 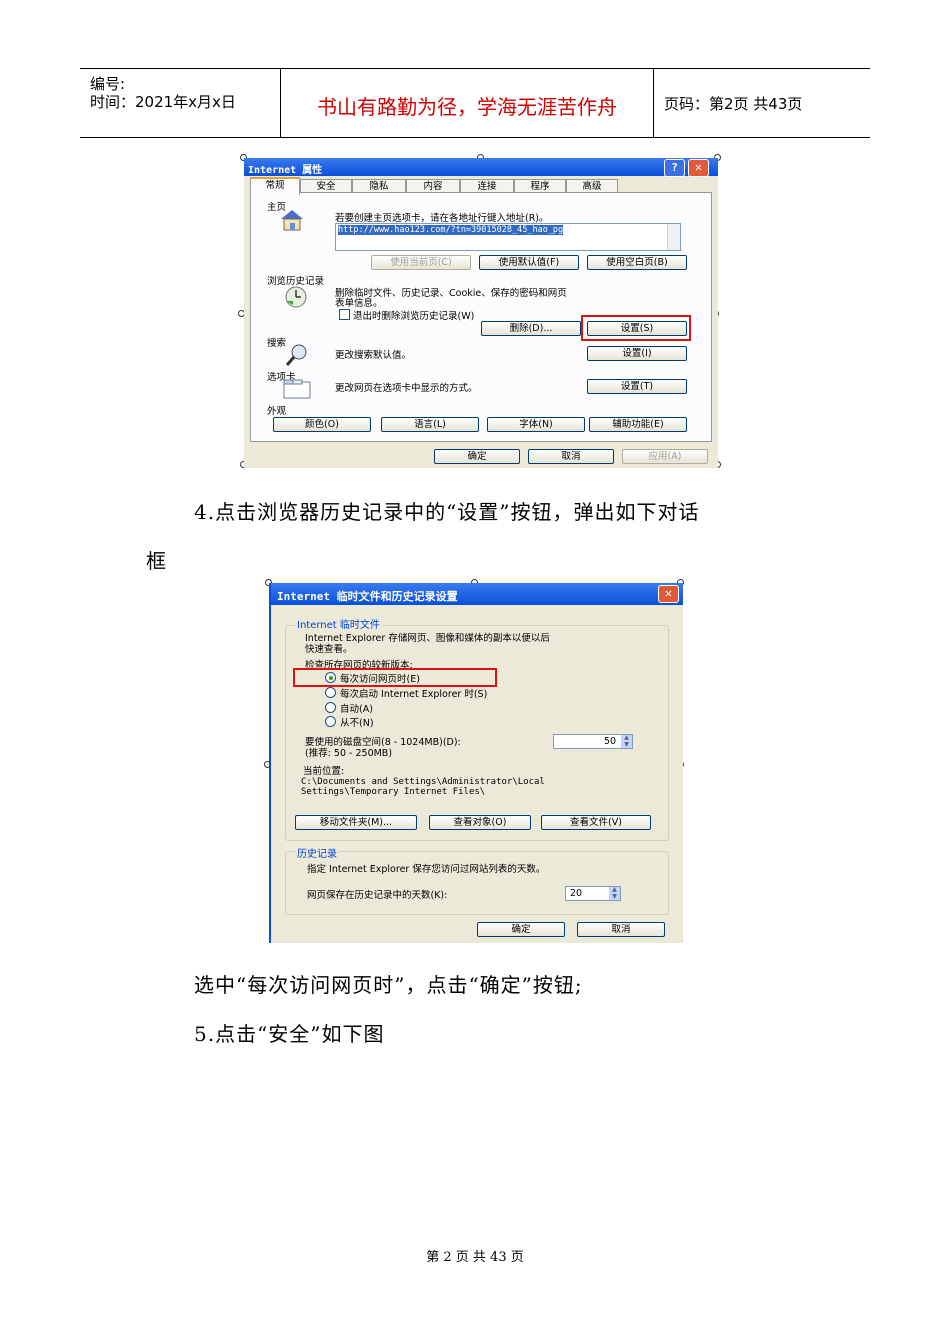 What do you see at coordinates (373, 355) in the screenshot?
I see `search-description: 更改搜索默认值。` at bounding box center [373, 355].